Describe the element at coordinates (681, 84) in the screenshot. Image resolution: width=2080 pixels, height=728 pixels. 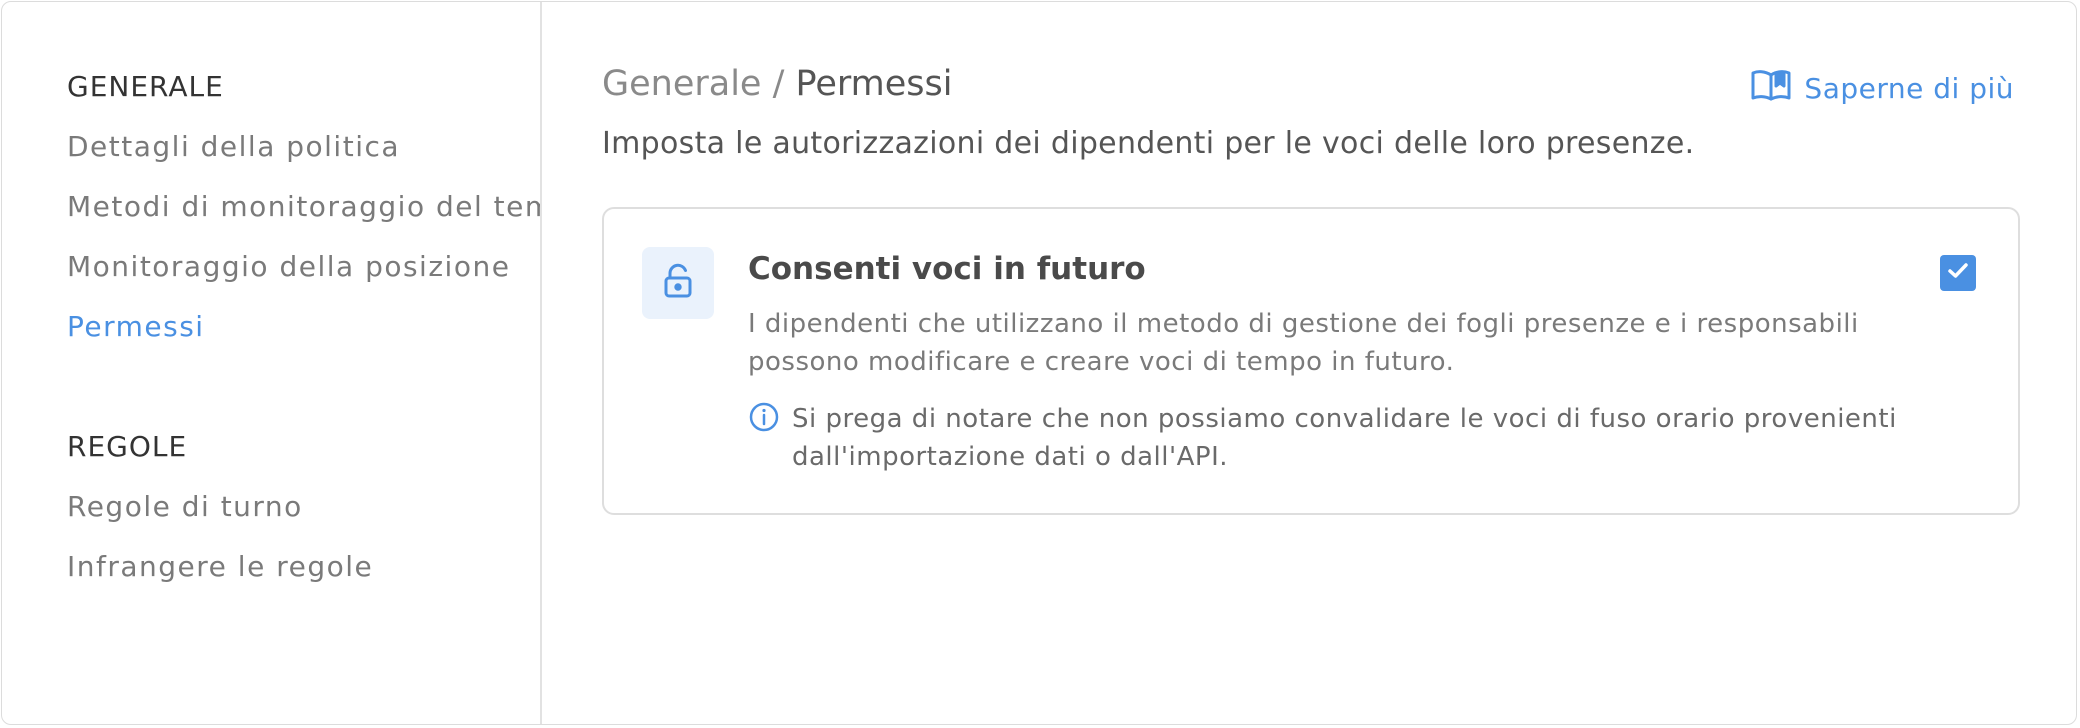
I see `breadcrumb-parent: Generale` at that location.